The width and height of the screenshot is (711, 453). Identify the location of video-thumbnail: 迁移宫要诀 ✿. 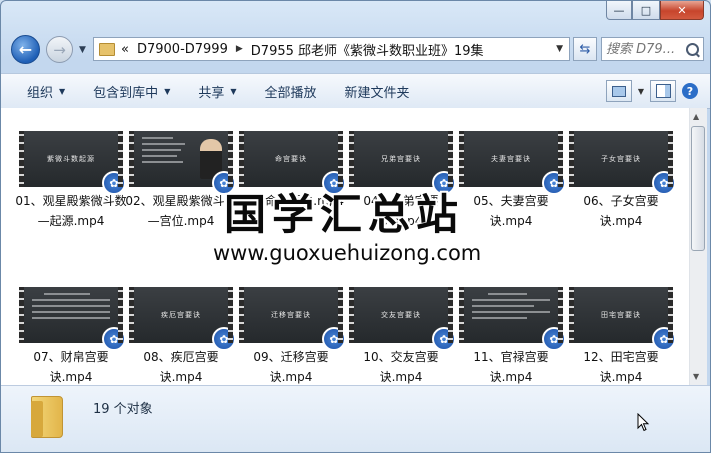
(292, 319).